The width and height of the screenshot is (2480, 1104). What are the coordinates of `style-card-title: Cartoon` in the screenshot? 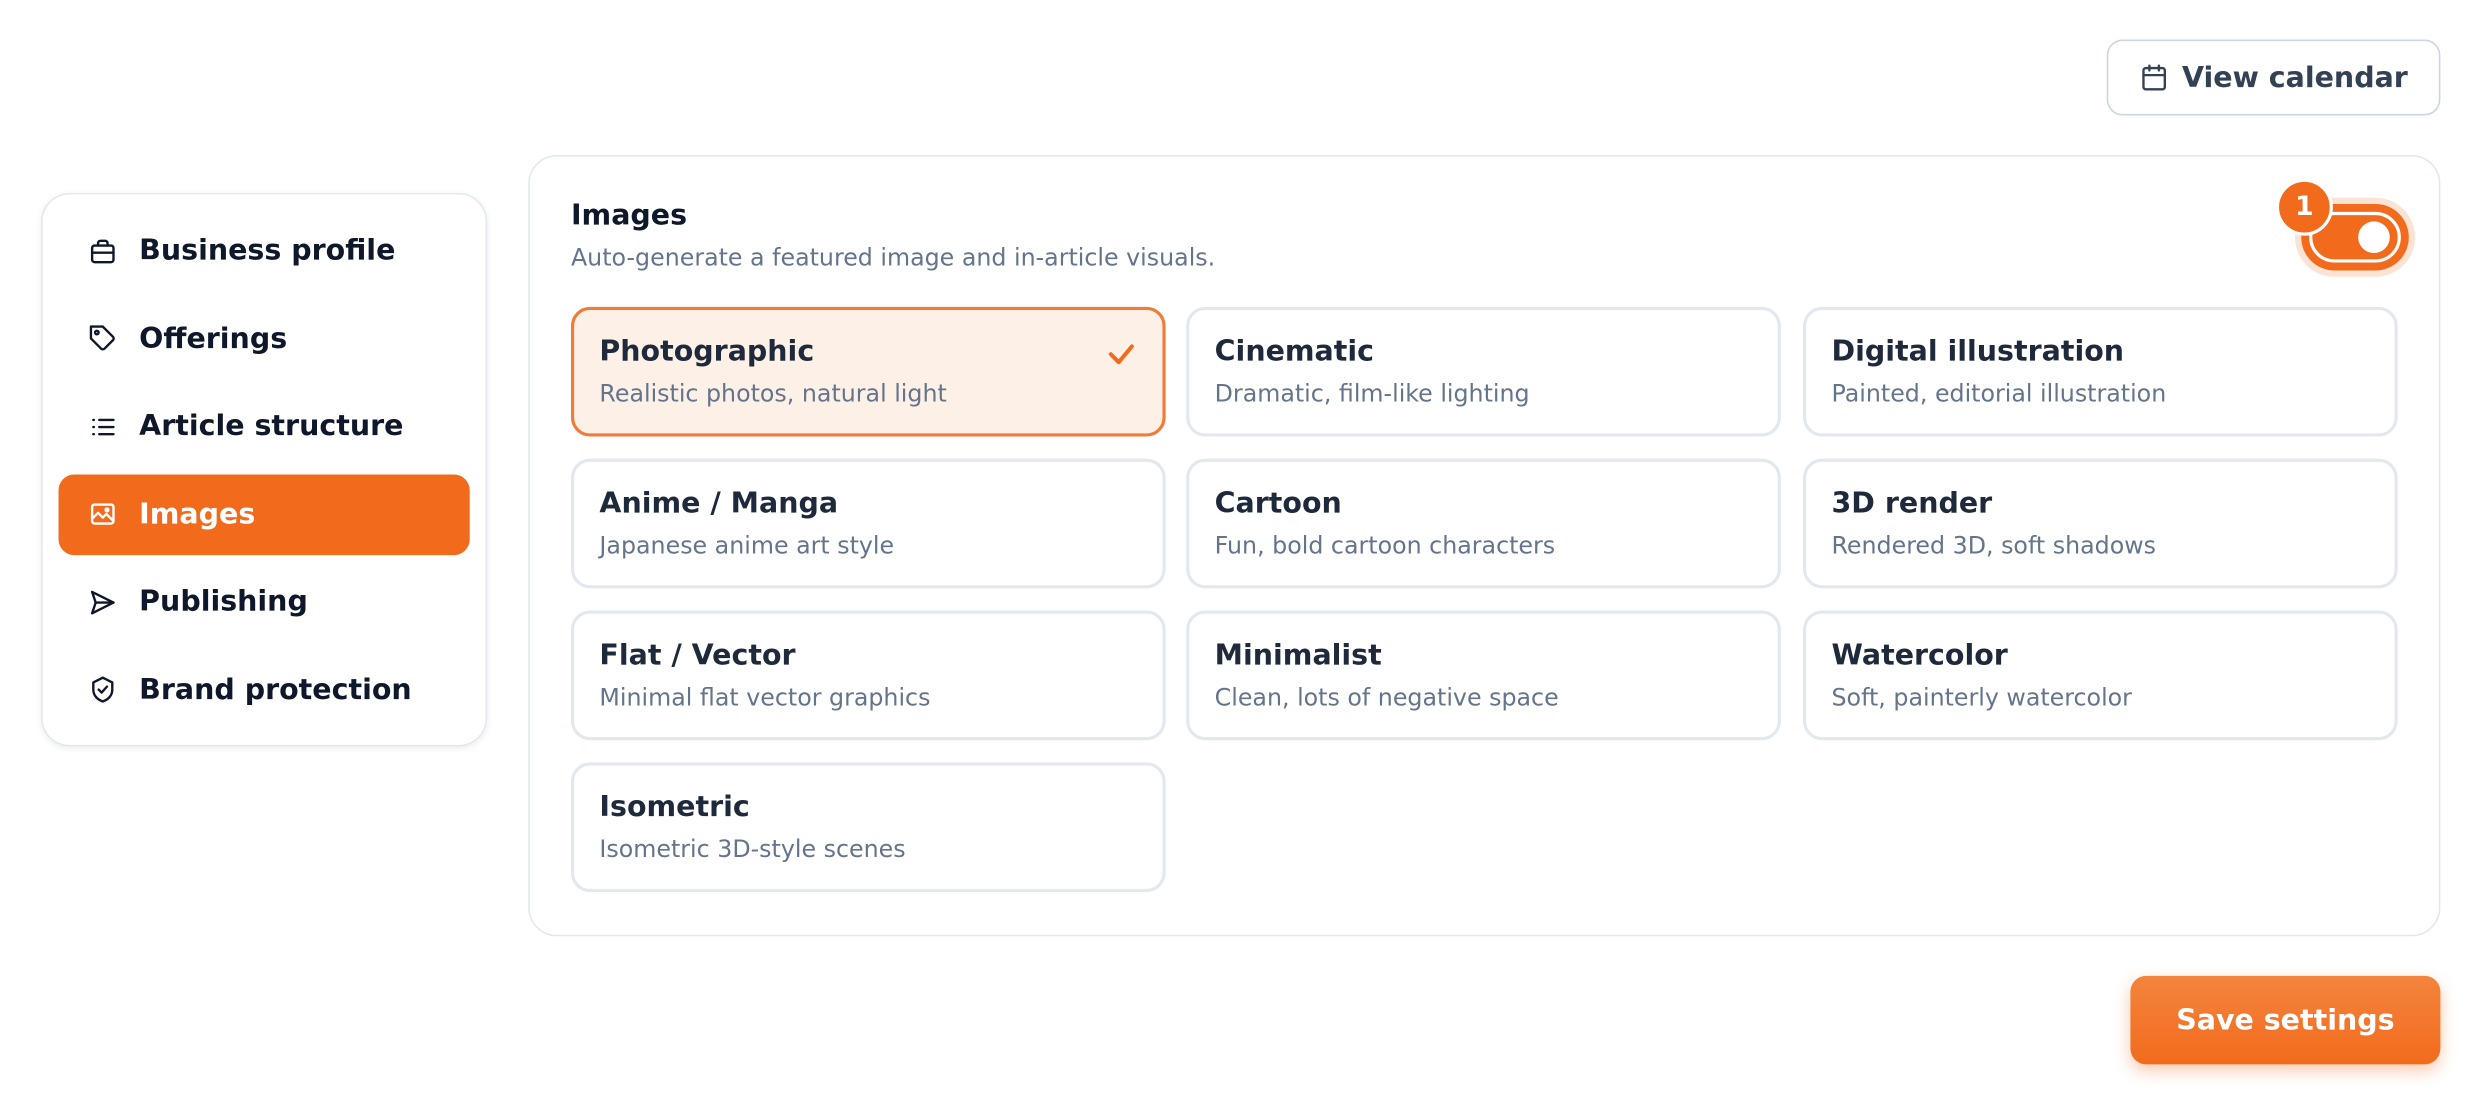 It's located at (1278, 504).